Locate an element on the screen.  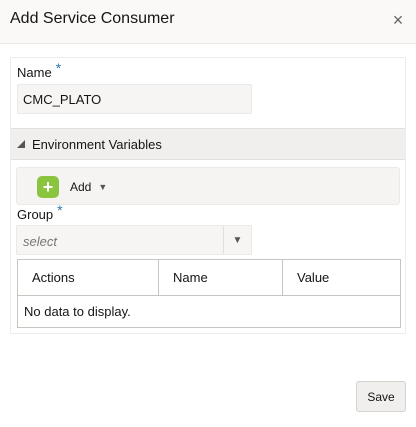
name-required-marker: * is located at coordinates (58, 68).